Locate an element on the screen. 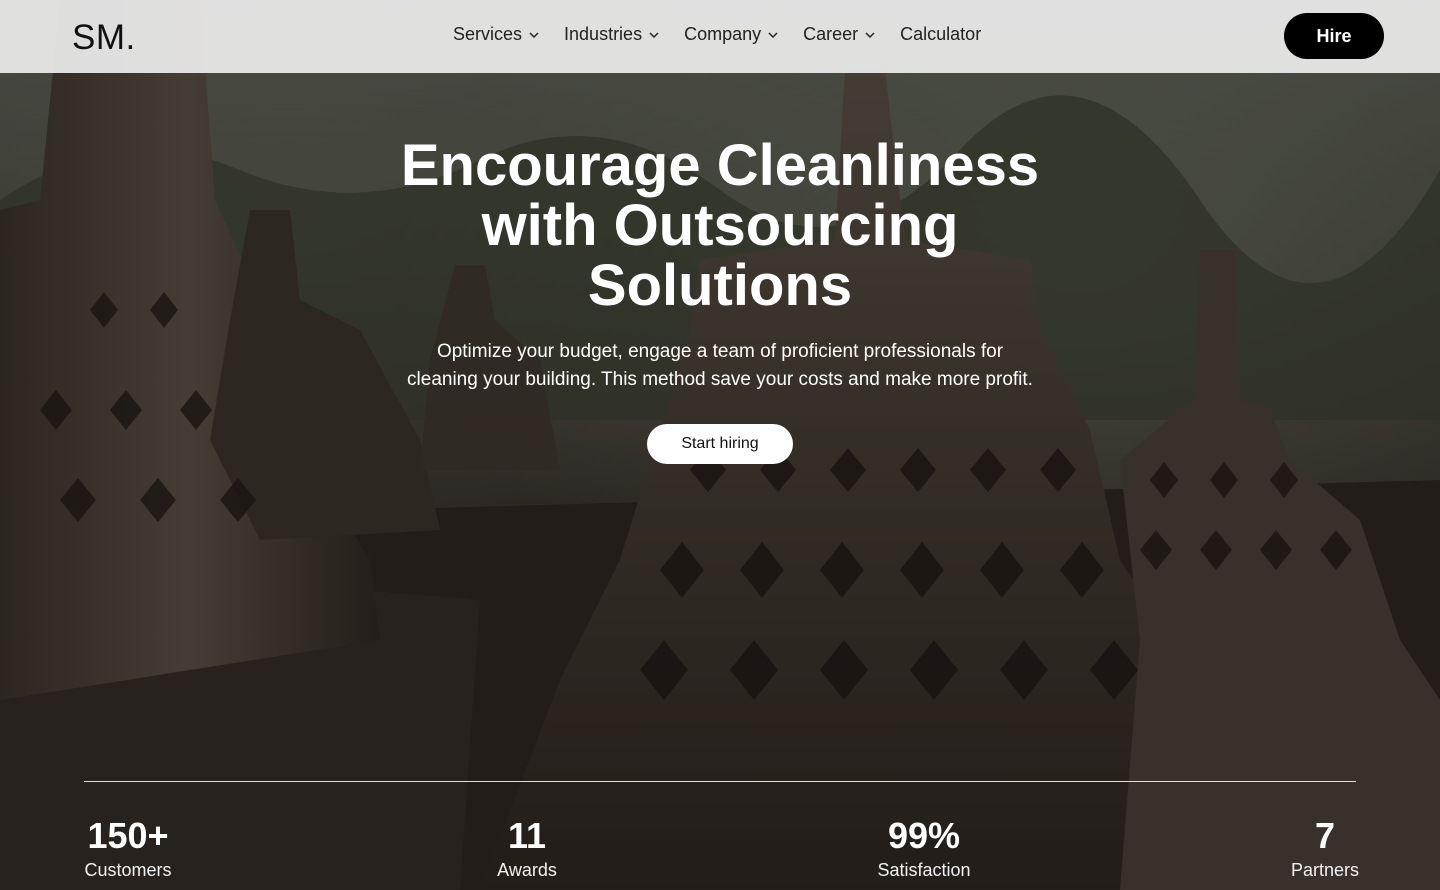  nav-label: Industries is located at coordinates (603, 34).